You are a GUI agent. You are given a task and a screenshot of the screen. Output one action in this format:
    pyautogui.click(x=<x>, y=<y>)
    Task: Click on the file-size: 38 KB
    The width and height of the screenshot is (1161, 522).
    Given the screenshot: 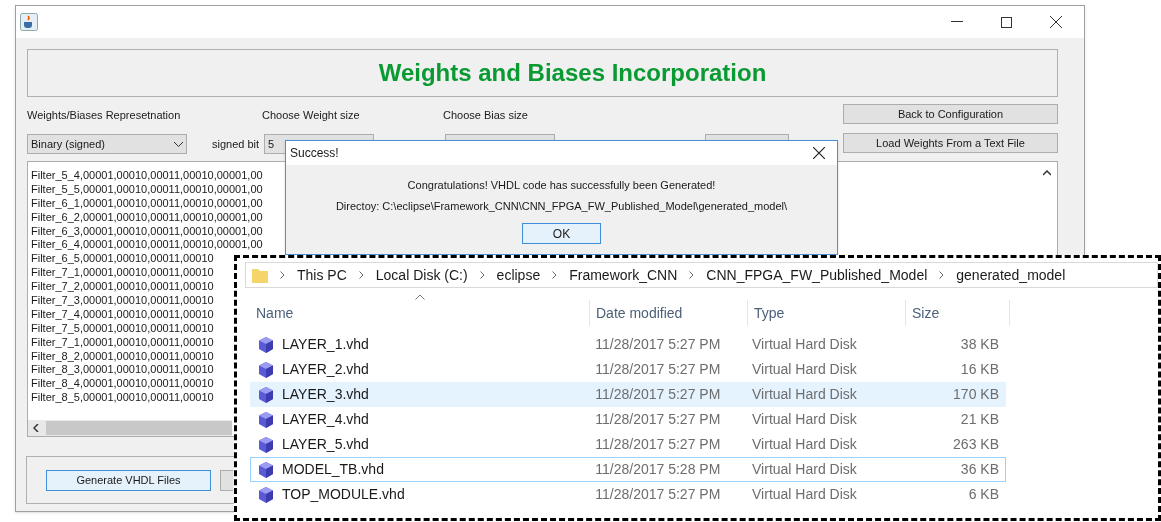 What is the action you would take?
    pyautogui.click(x=979, y=344)
    